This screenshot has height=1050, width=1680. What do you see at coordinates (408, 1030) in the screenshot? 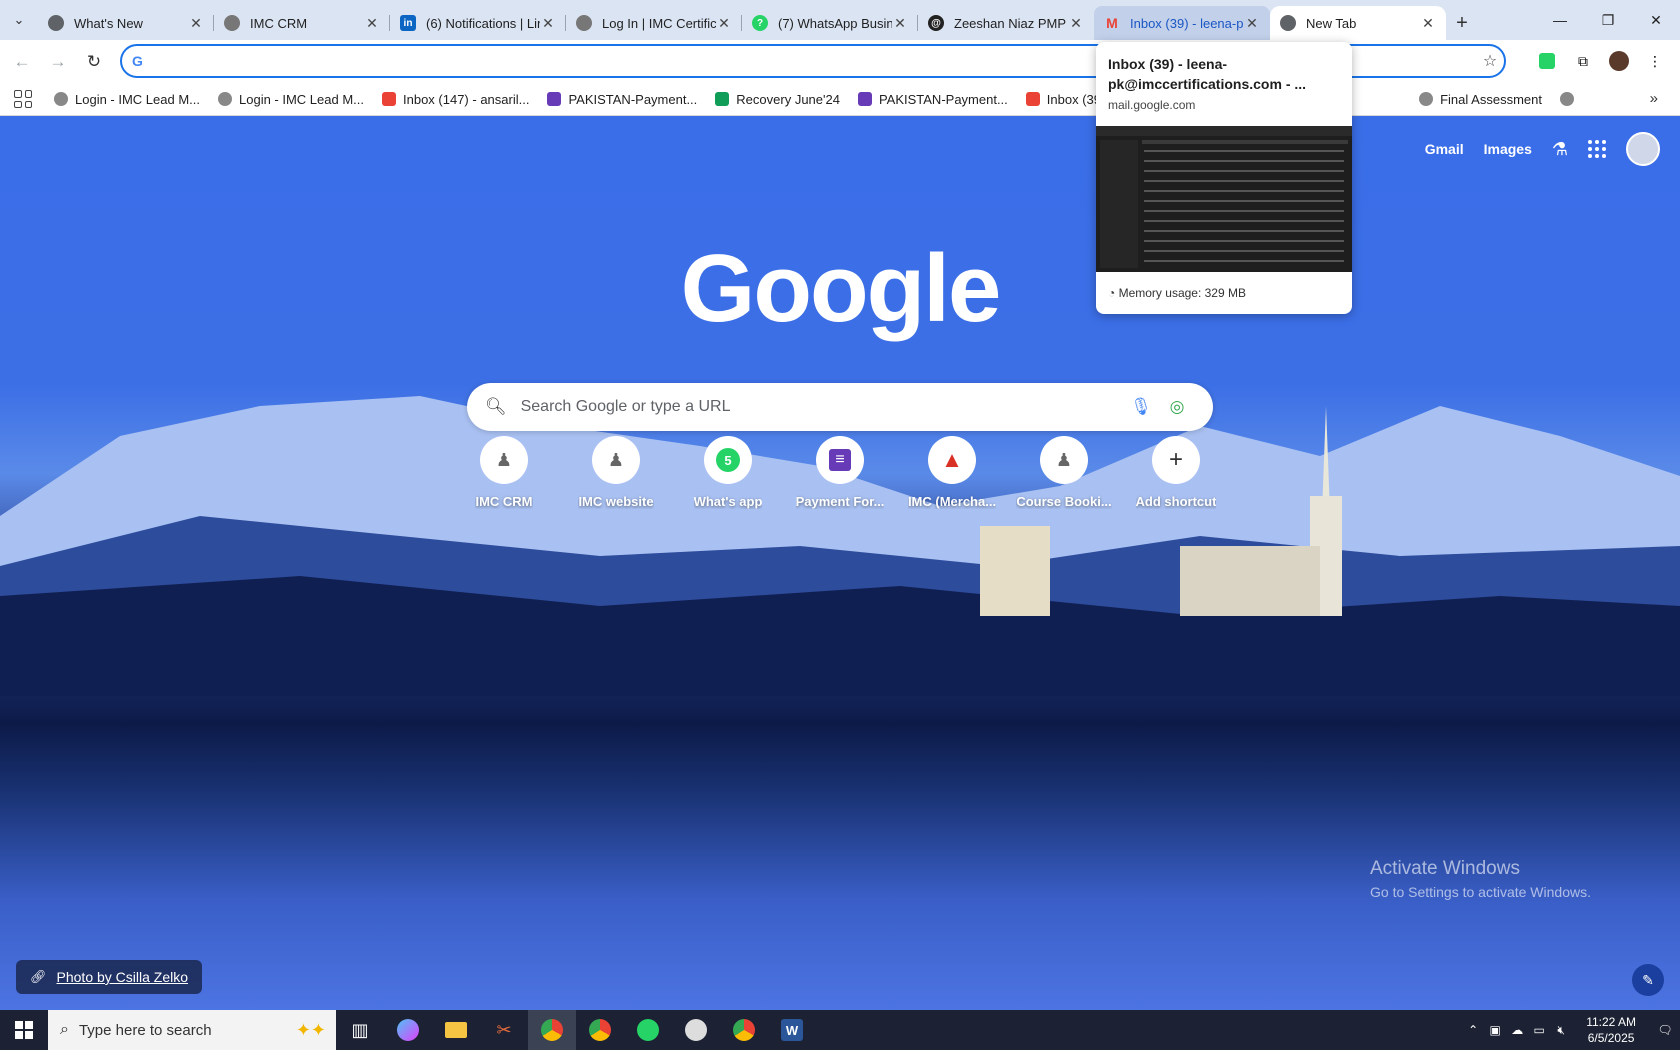
I see `copilot-icon` at bounding box center [408, 1030].